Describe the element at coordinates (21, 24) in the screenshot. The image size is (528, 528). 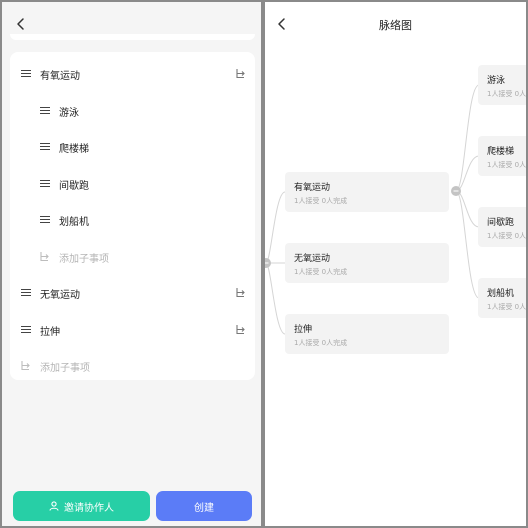
I see `back-icon` at that location.